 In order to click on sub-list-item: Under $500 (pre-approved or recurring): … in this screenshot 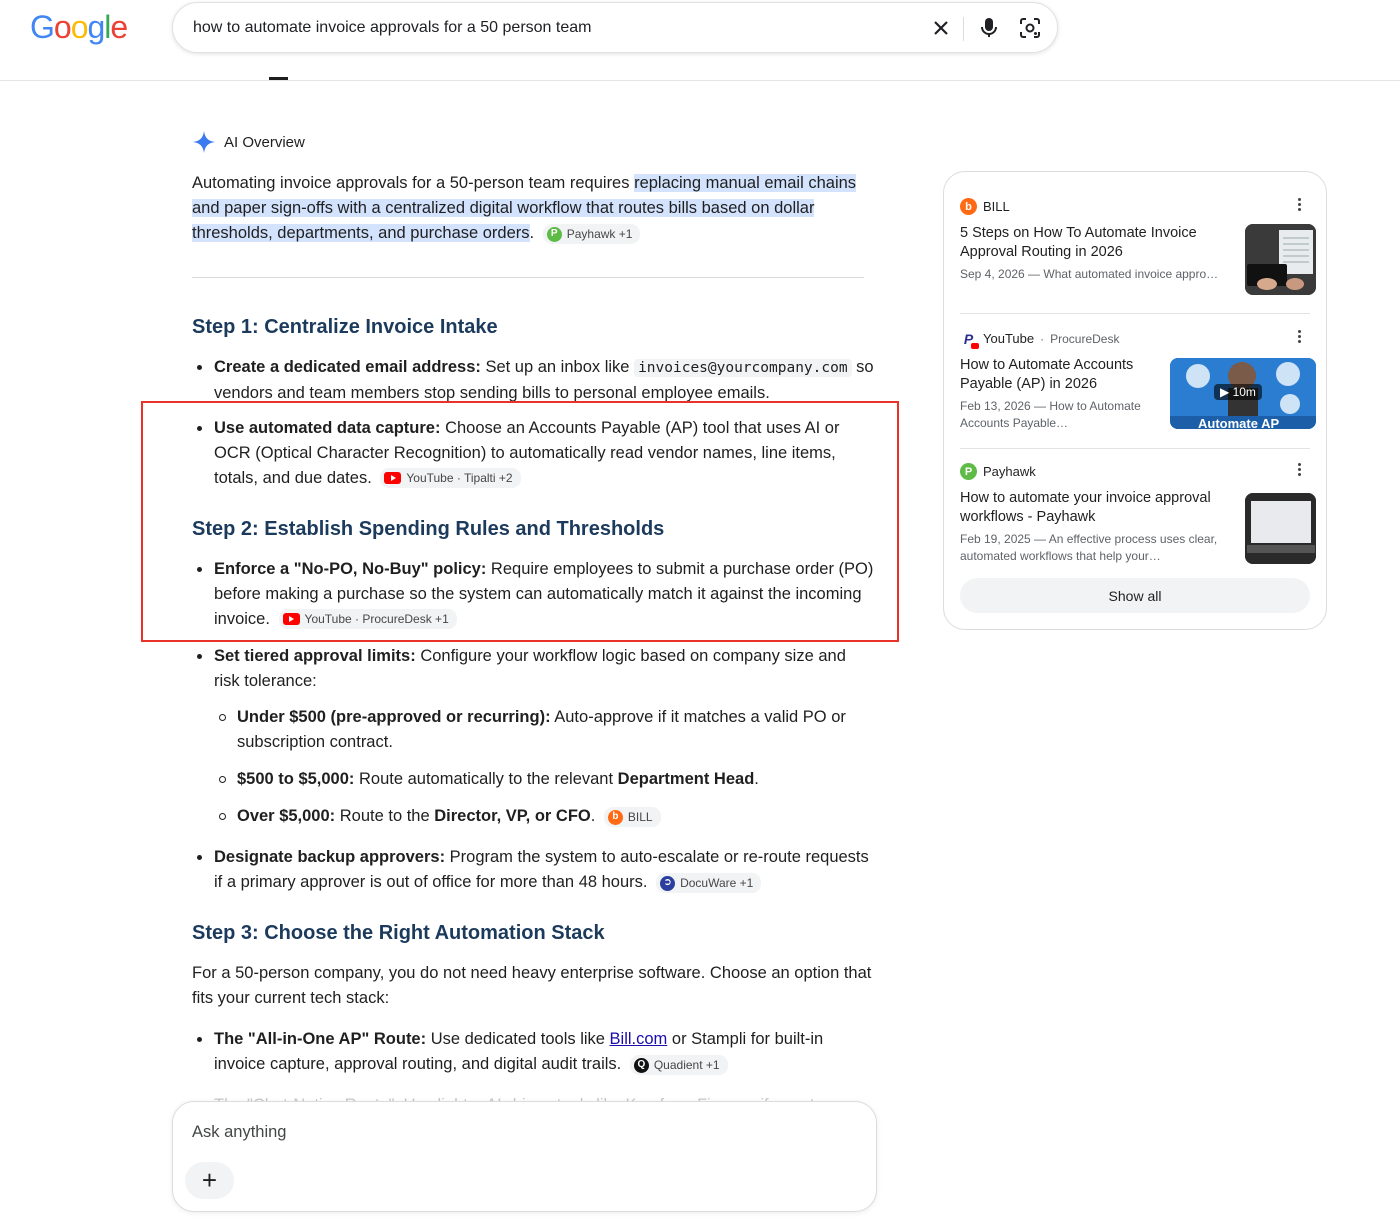, I will do `click(548, 730)`.